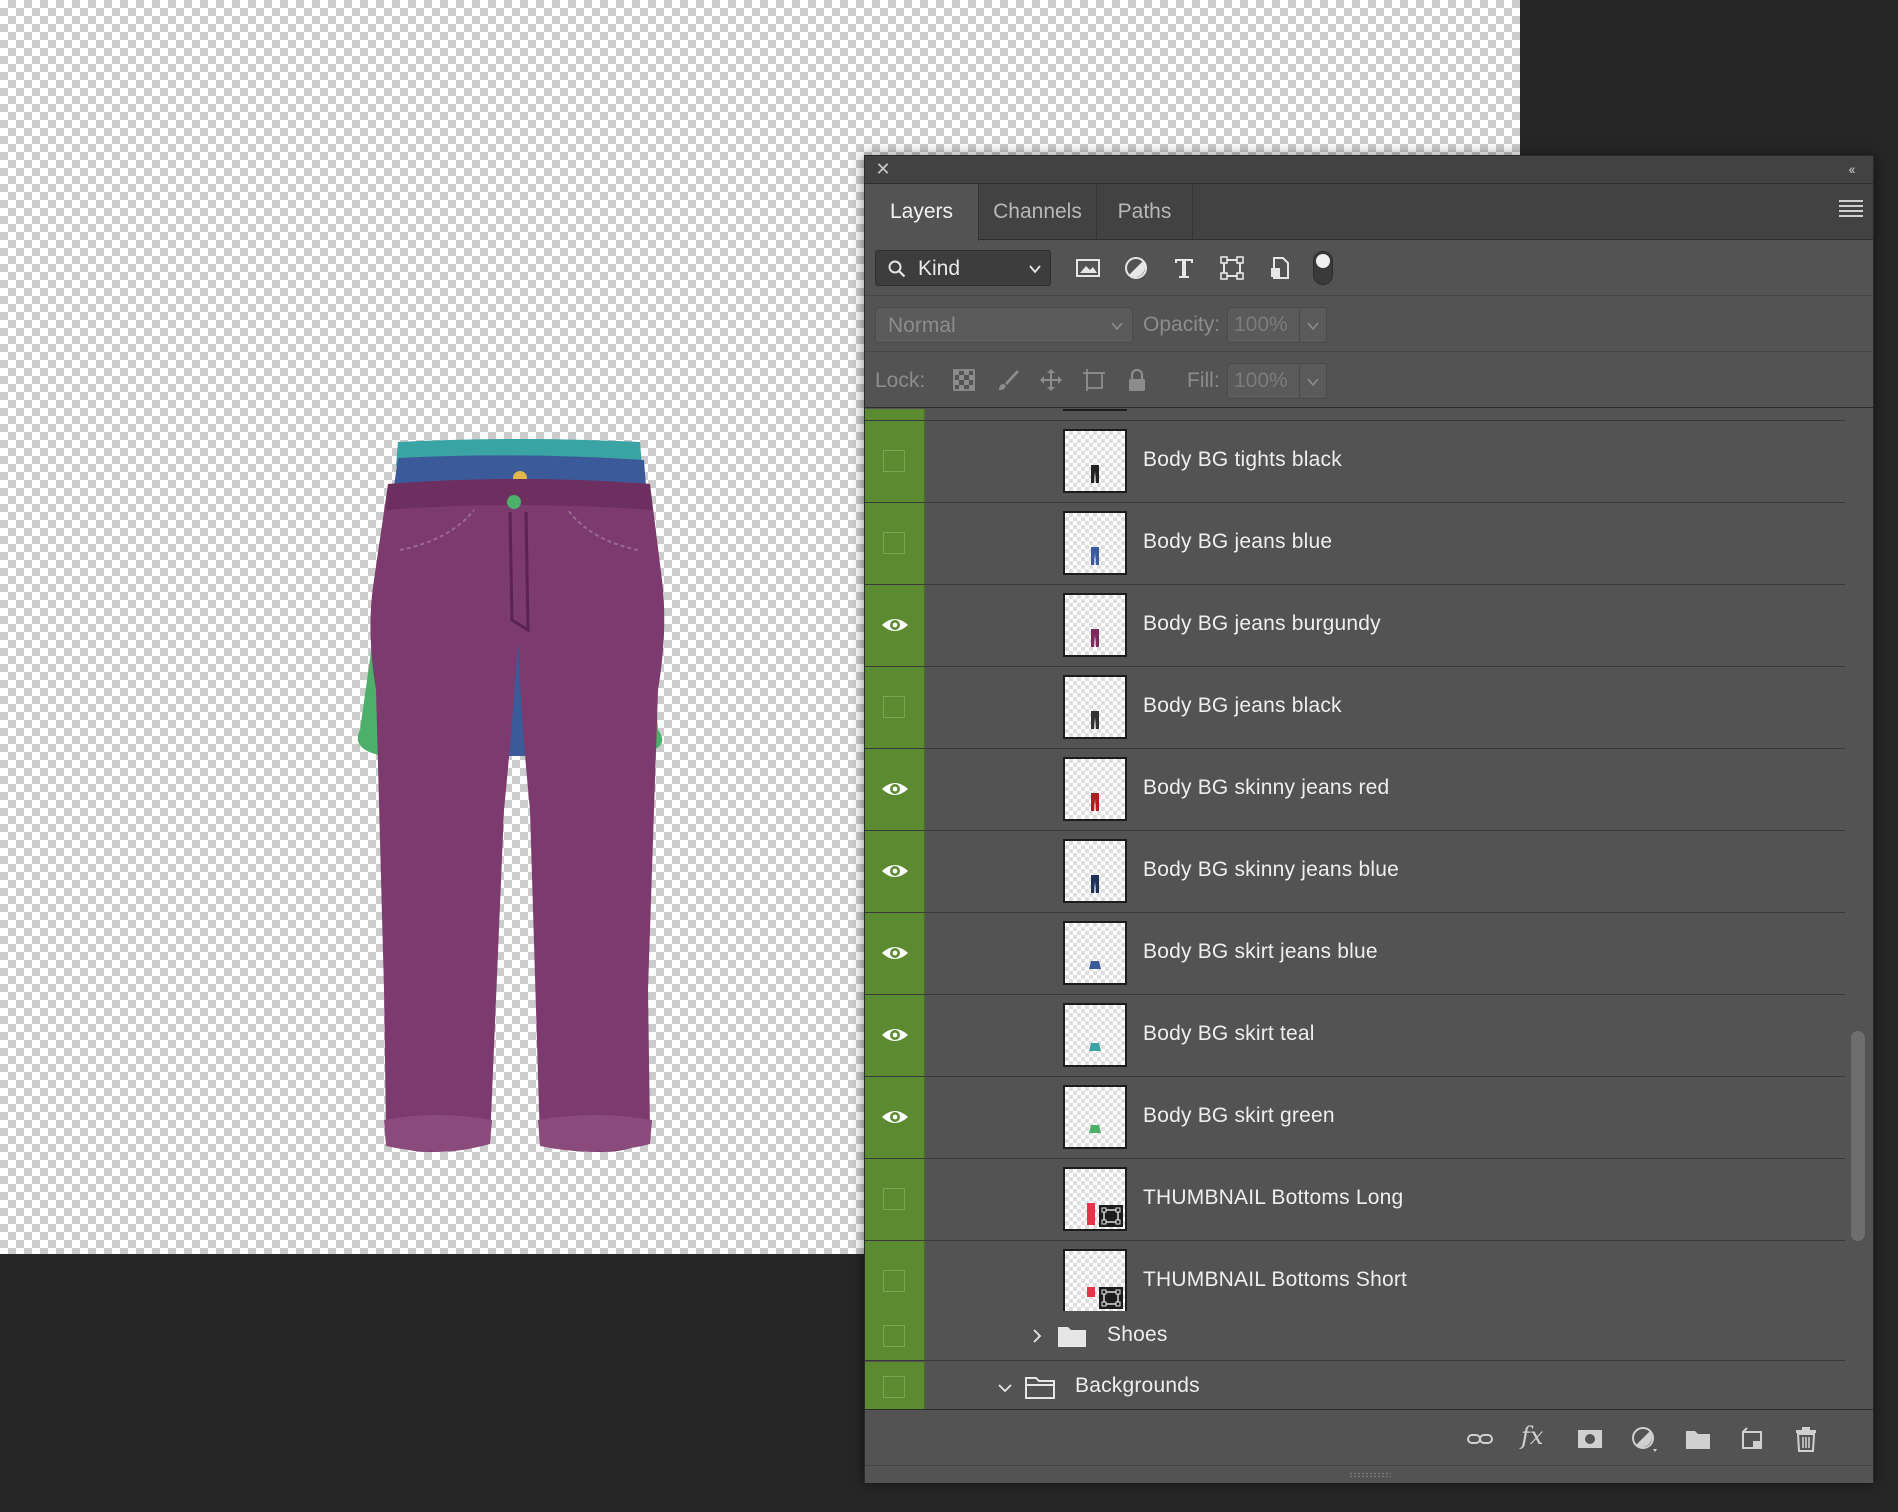  Describe the element at coordinates (1242, 706) in the screenshot. I see `layer-name: Body BG jeans black` at that location.